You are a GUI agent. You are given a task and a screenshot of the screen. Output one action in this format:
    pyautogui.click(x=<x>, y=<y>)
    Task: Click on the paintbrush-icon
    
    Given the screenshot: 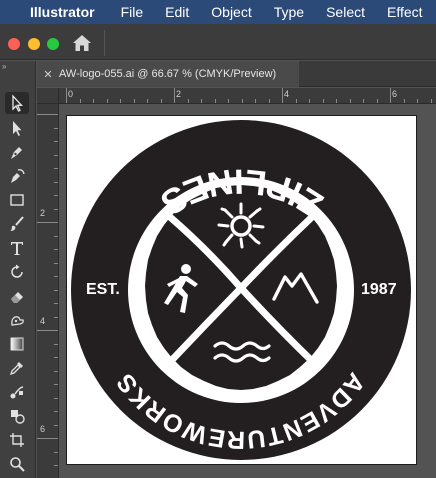 What is the action you would take?
    pyautogui.click(x=17, y=223)
    